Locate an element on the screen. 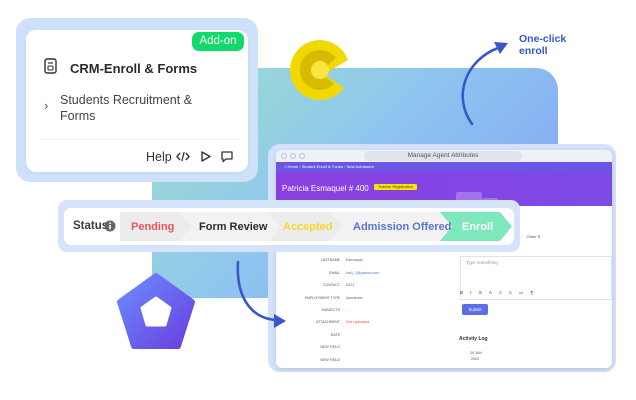  step-enroll: Enroll is located at coordinates (477, 227).